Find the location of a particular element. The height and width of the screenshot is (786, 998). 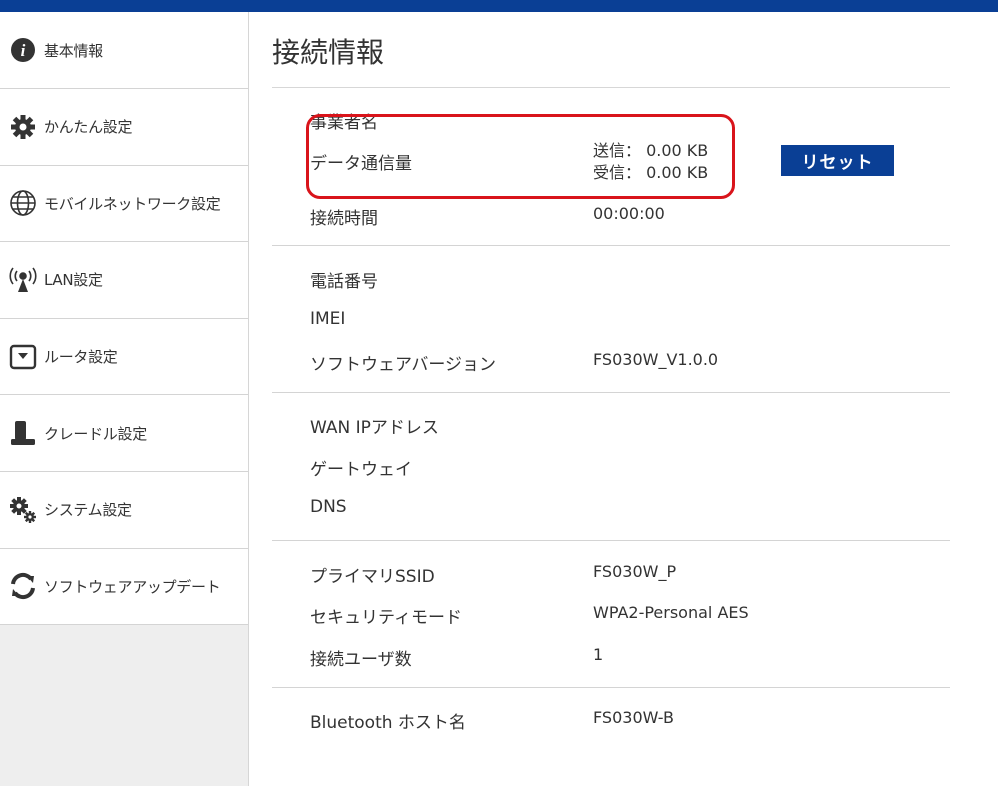

bluetooth-host-row: Bluetooth ホスト名 FS030W-B is located at coordinates (611, 720).